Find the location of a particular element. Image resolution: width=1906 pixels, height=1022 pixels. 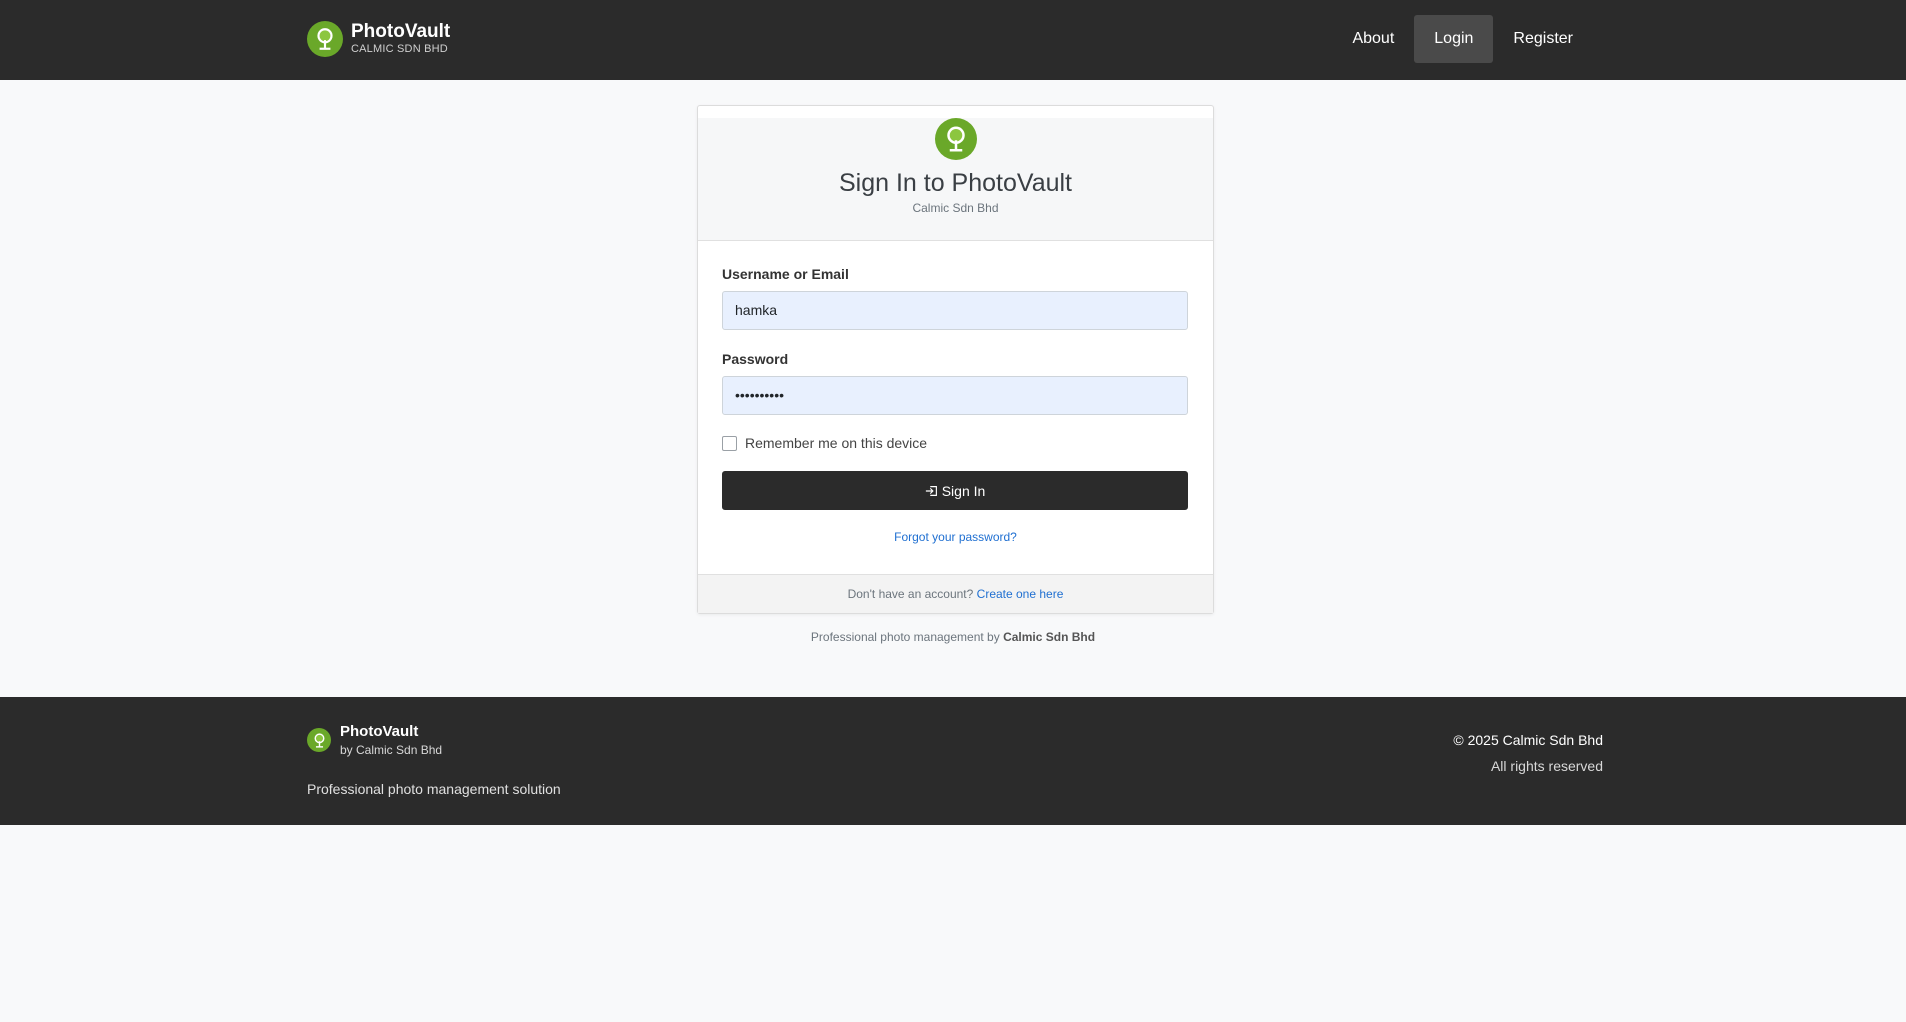

nav-menu: About Login Register is located at coordinates (1462, 39).